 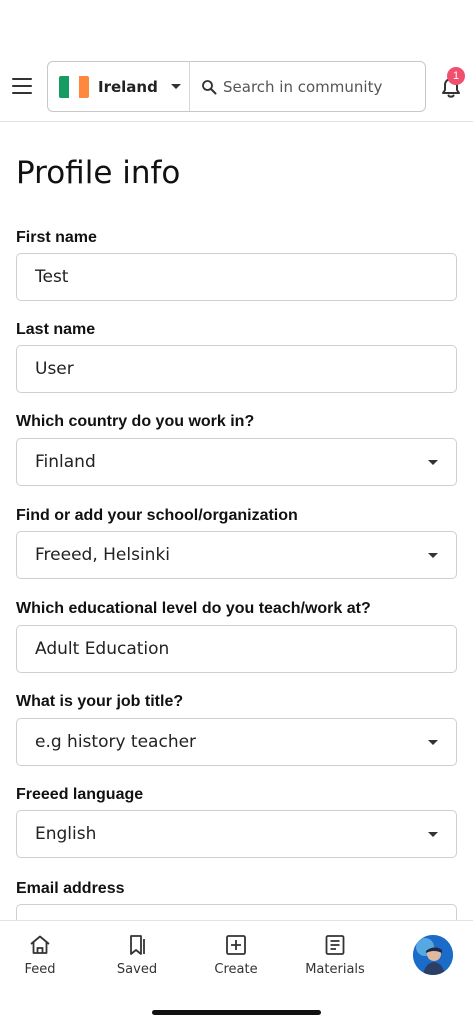 I want to click on bookmark-icon, so click(x=137, y=945).